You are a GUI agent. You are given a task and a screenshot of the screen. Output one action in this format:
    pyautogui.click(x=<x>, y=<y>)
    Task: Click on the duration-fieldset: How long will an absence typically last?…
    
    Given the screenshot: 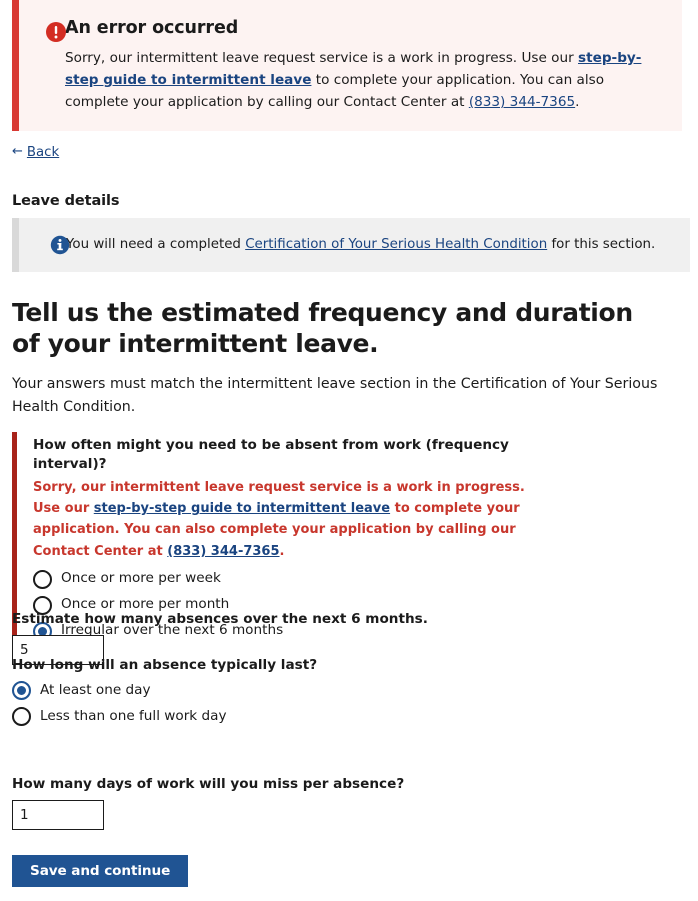 What is the action you would take?
    pyautogui.click(x=165, y=691)
    